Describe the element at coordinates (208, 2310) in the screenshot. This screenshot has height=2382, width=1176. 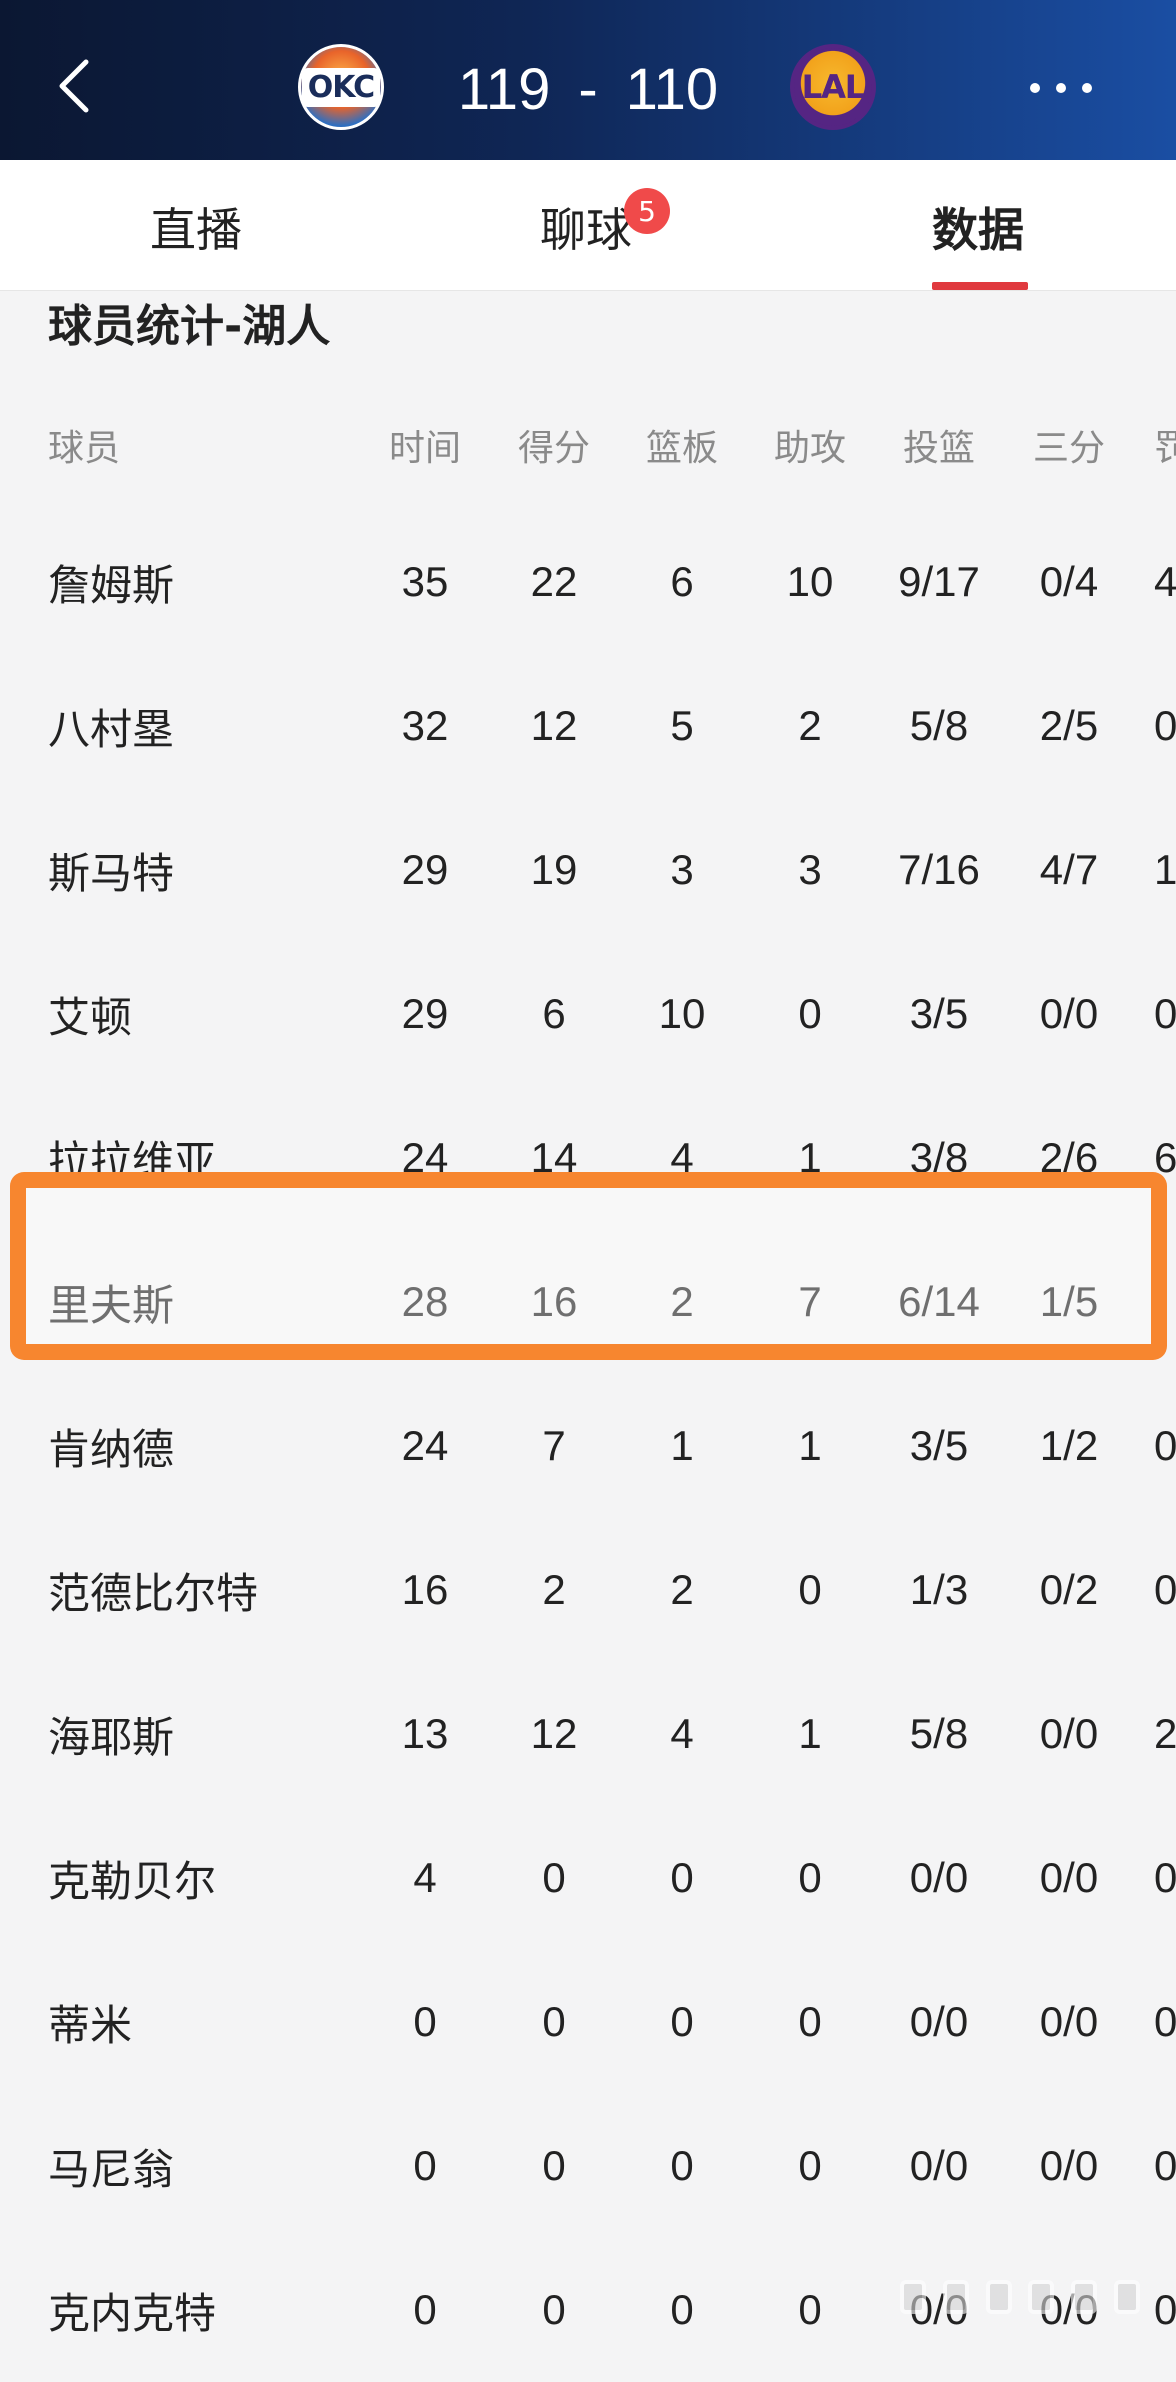
I see `player-name: 克内克特` at that location.